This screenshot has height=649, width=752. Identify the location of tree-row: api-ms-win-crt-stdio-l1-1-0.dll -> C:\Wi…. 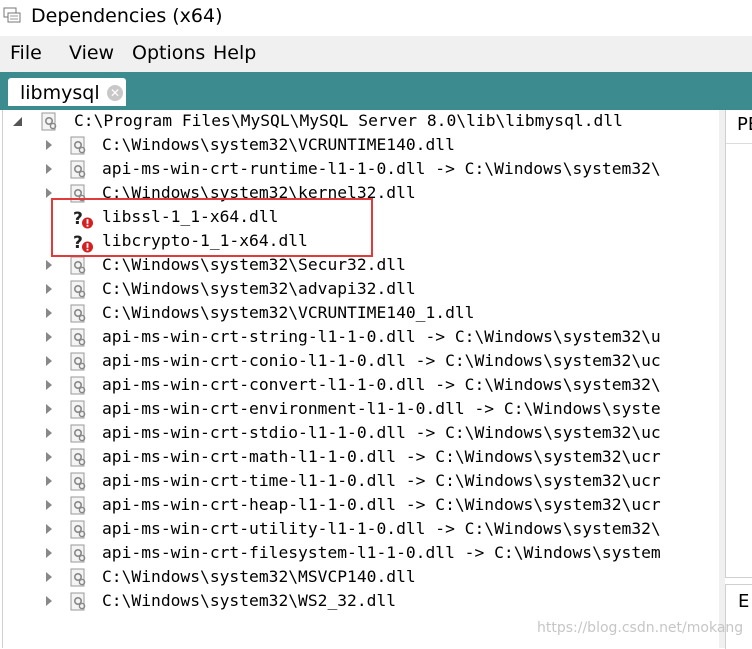
(361, 434).